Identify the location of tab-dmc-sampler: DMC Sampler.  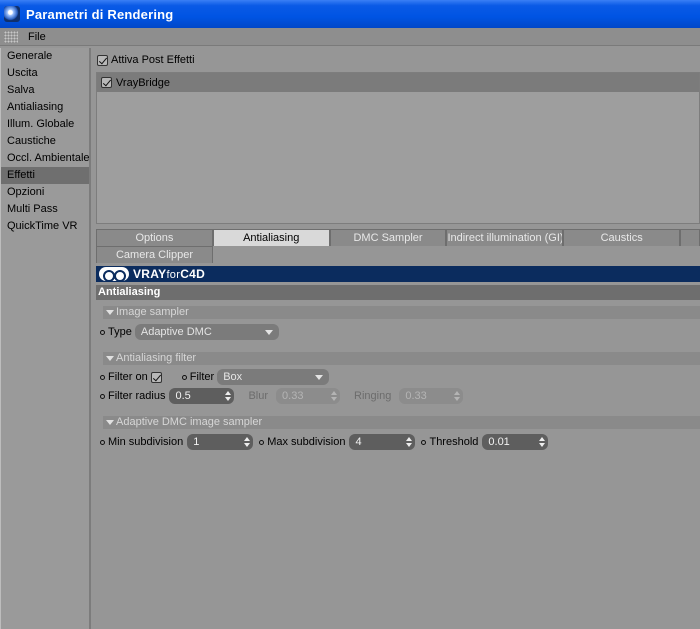
(388, 237).